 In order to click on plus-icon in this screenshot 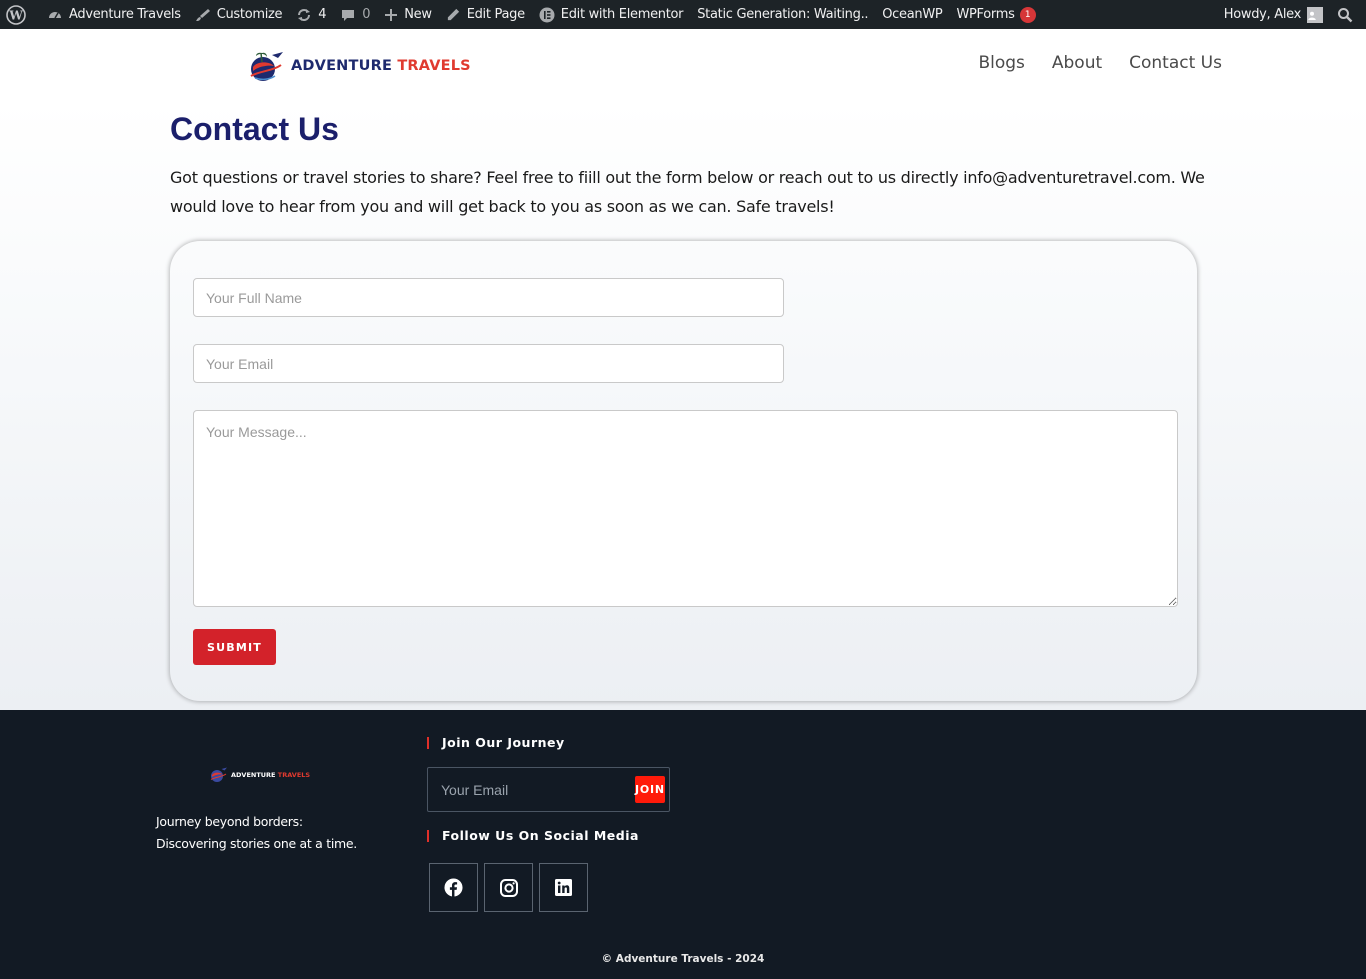, I will do `click(391, 14)`.